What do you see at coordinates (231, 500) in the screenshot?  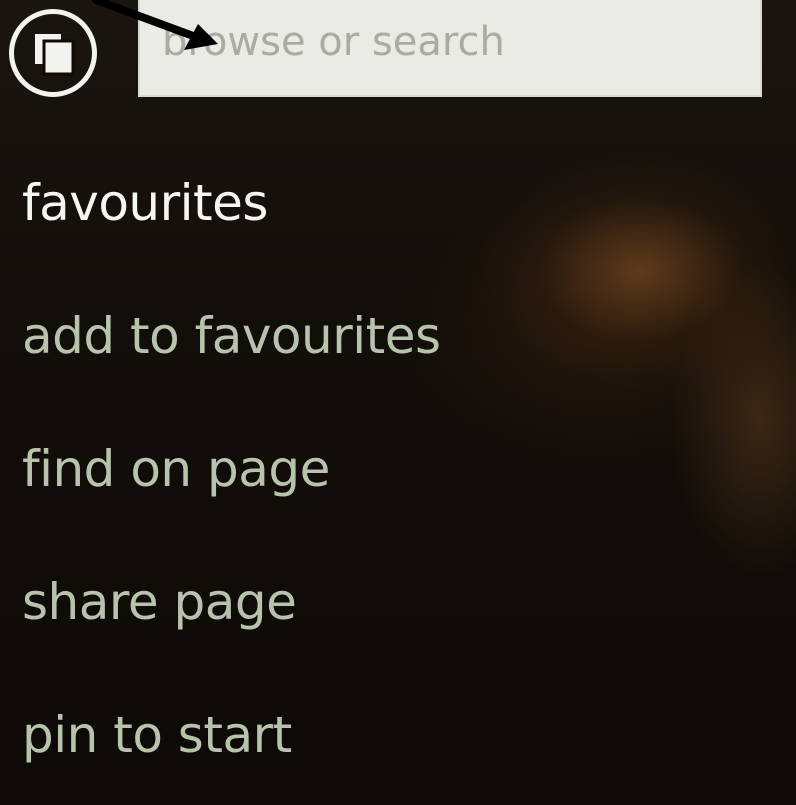 I see `menu-item-find-on-page: find on page` at bounding box center [231, 500].